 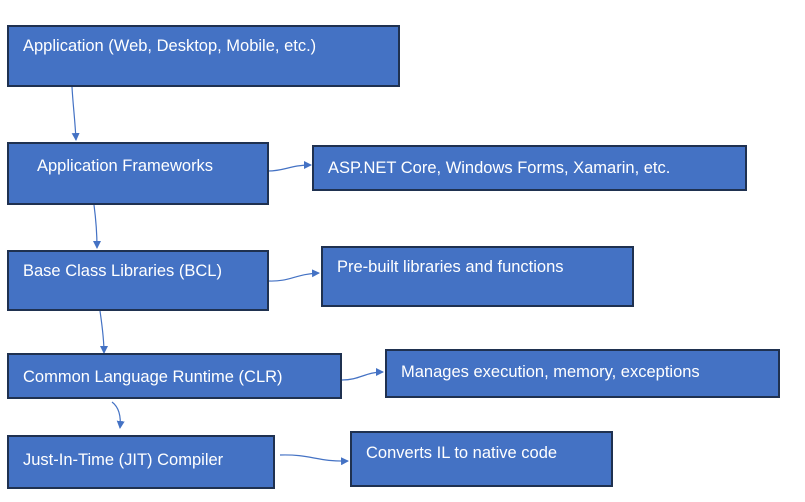 I want to click on bcl-detail-label: Pre-built libraries and functions, so click(x=450, y=267).